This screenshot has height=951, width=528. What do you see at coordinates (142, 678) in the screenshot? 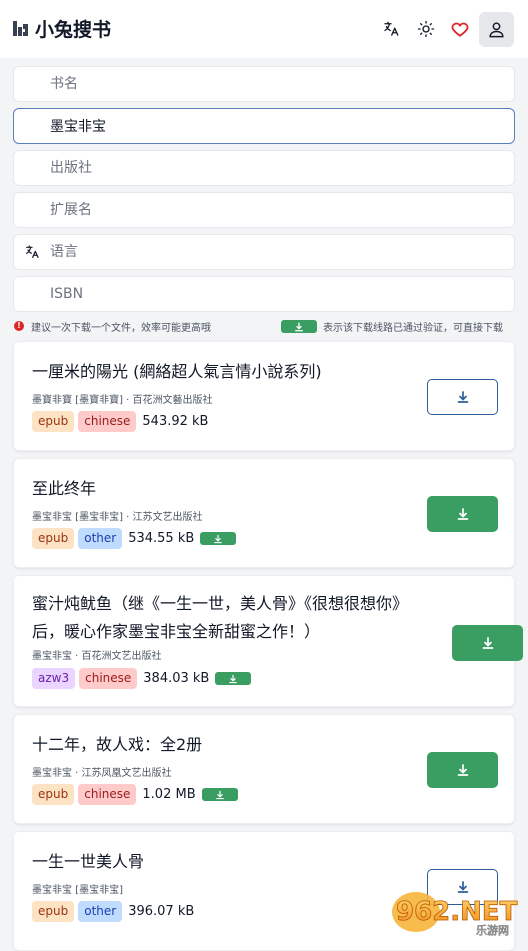
I see `book-tags: azw3 chinese 384.03 kB` at bounding box center [142, 678].